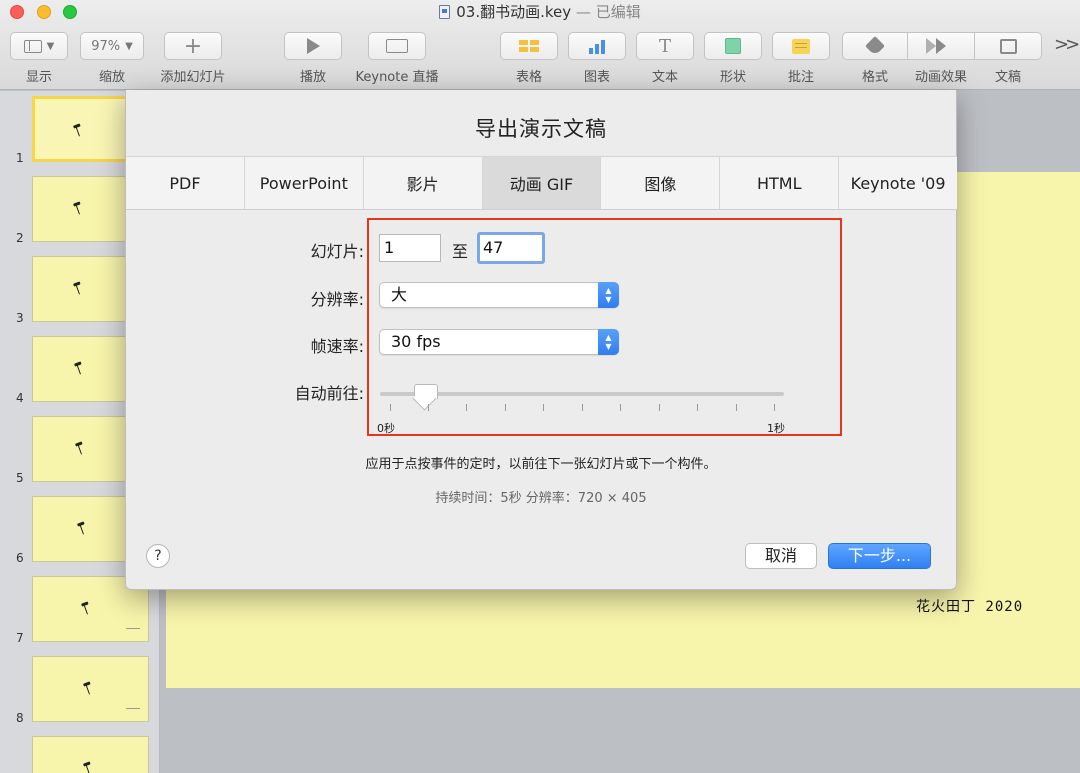  Describe the element at coordinates (20, 318) in the screenshot. I see `slide-number: 3` at that location.